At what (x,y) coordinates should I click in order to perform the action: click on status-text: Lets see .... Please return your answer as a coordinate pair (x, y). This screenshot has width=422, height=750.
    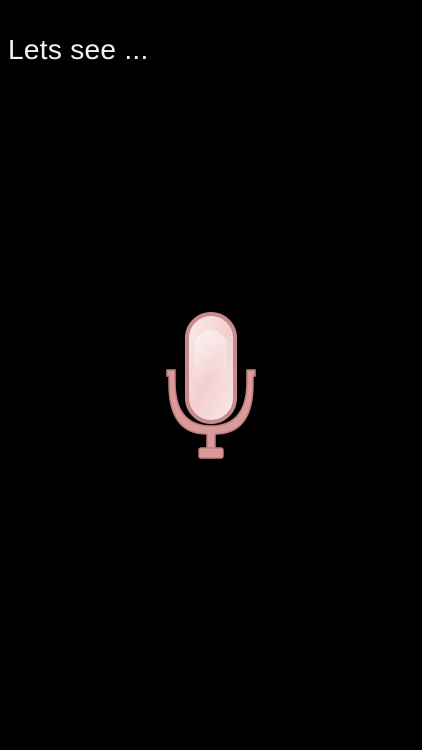
    Looking at the image, I should click on (78, 49).